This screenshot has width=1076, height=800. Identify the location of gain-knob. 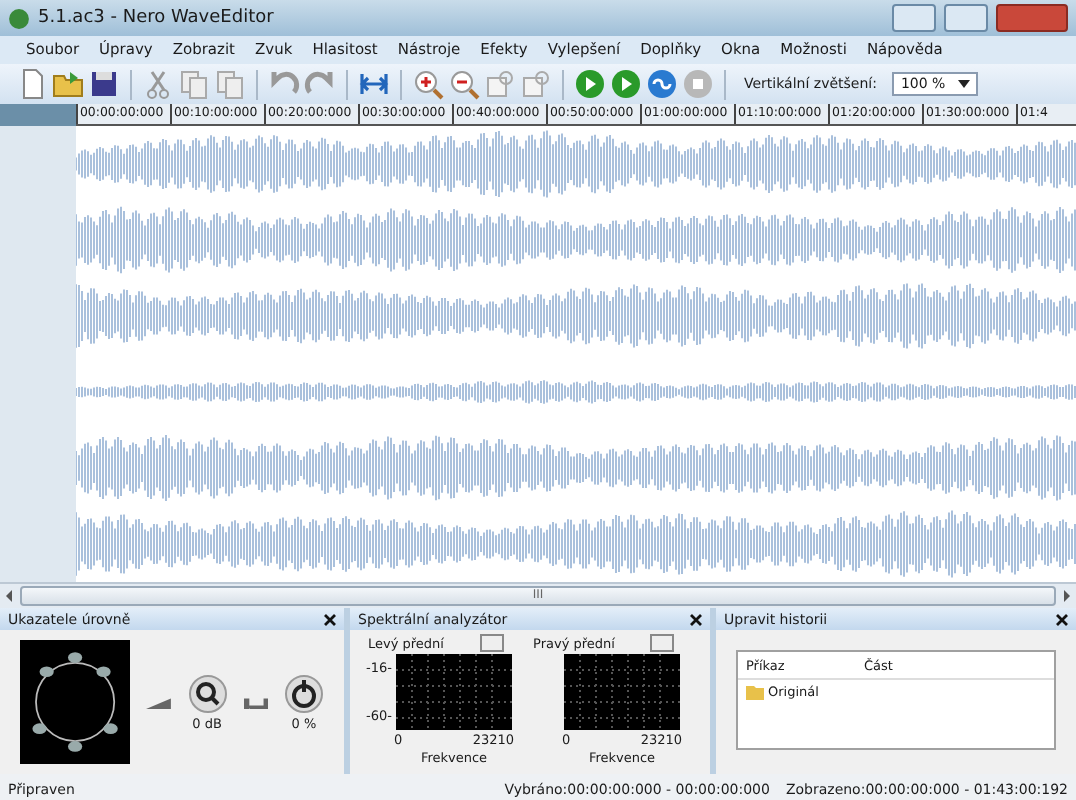
(207, 693).